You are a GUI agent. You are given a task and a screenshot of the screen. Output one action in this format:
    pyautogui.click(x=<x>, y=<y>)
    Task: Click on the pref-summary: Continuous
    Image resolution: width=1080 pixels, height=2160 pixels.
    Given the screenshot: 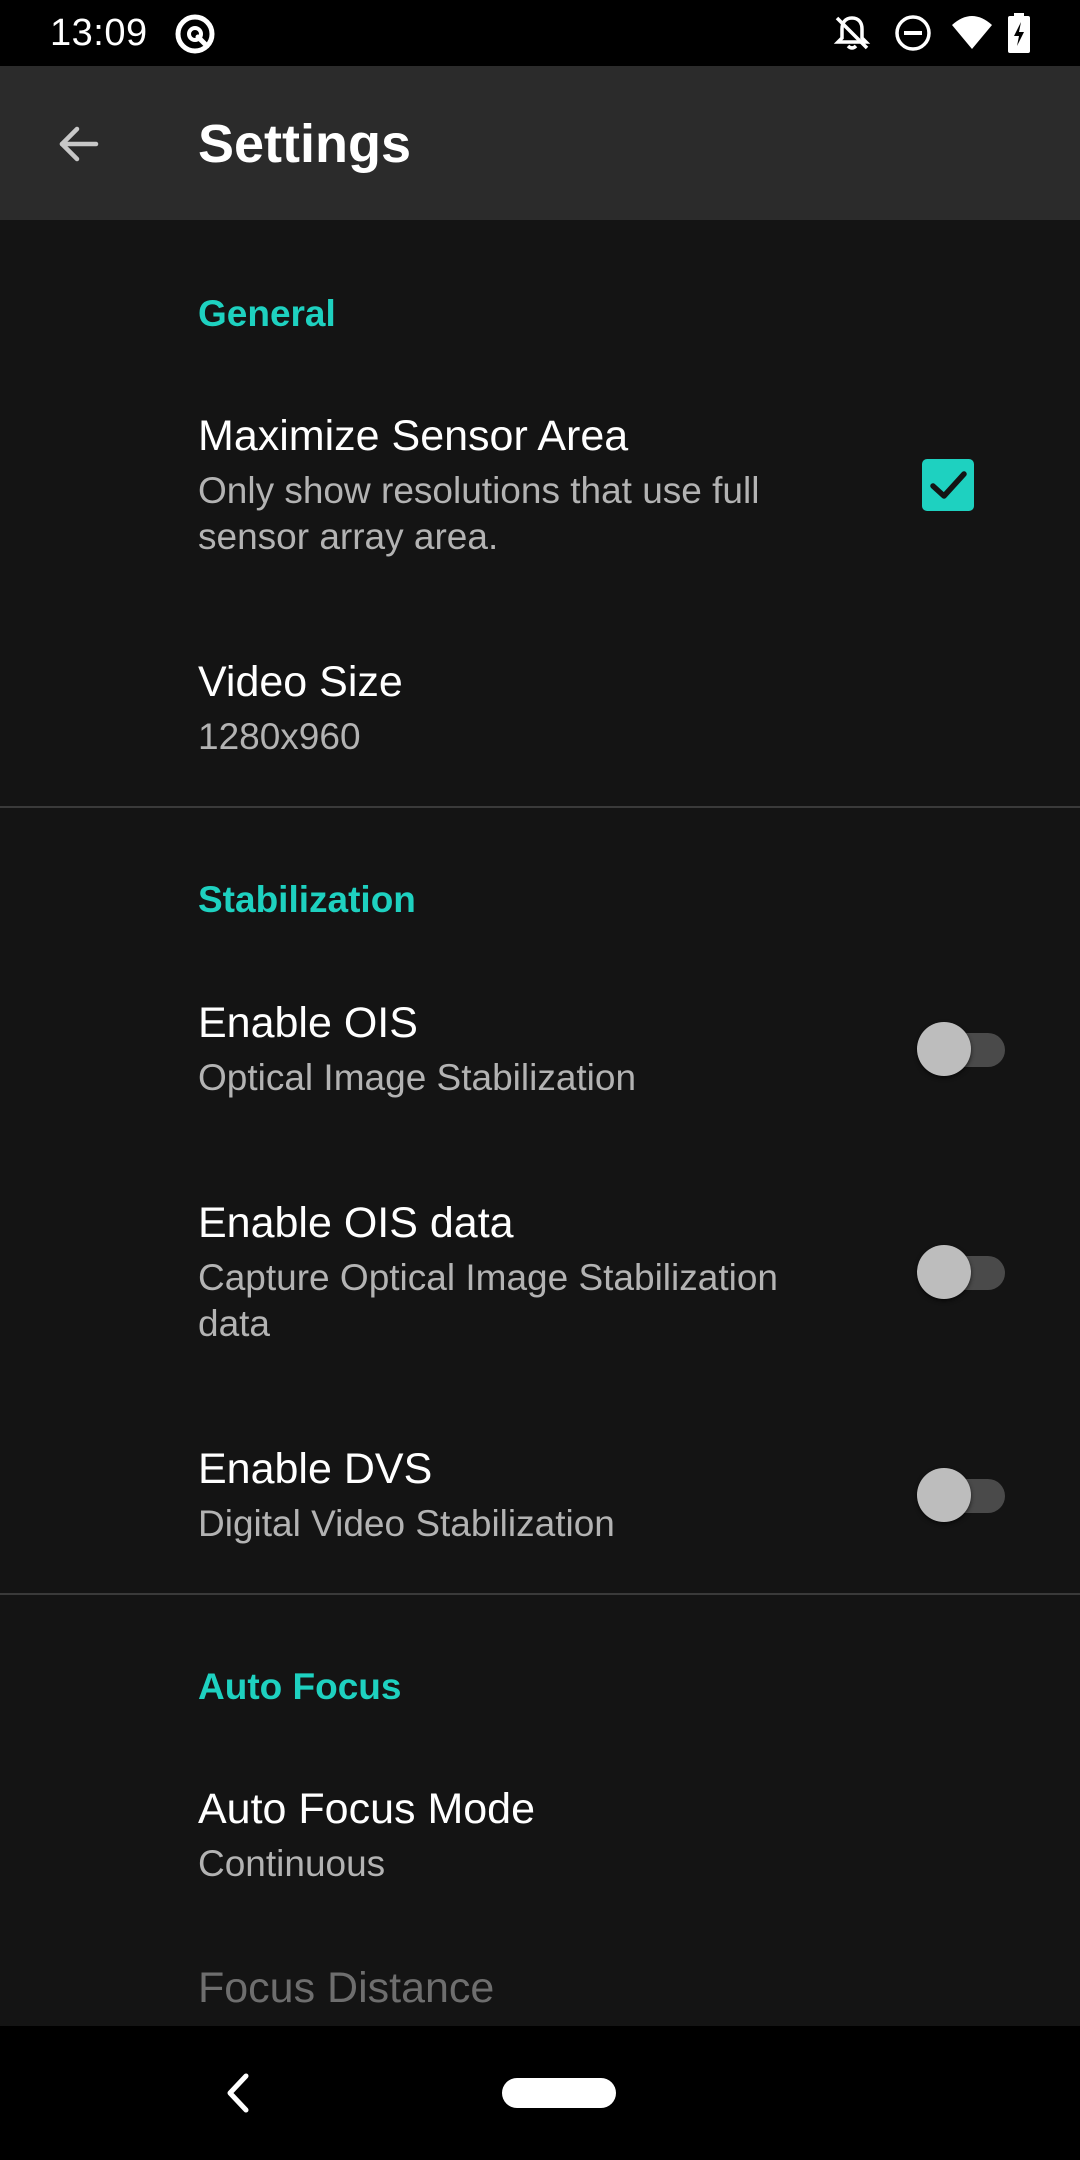 What is the action you would take?
    pyautogui.click(x=292, y=1863)
    